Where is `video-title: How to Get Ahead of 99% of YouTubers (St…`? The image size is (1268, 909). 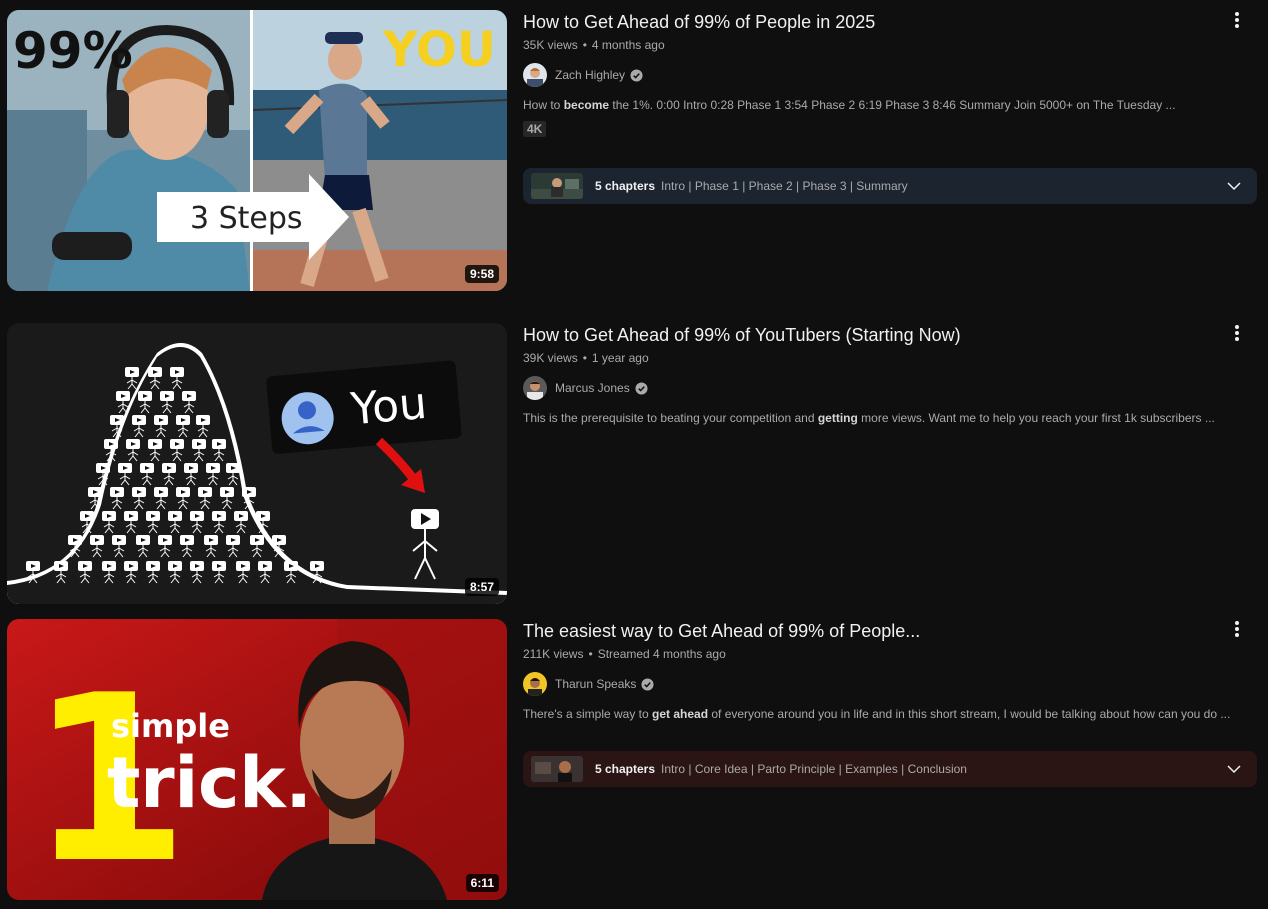 video-title: How to Get Ahead of 99% of YouTubers (St… is located at coordinates (873, 335).